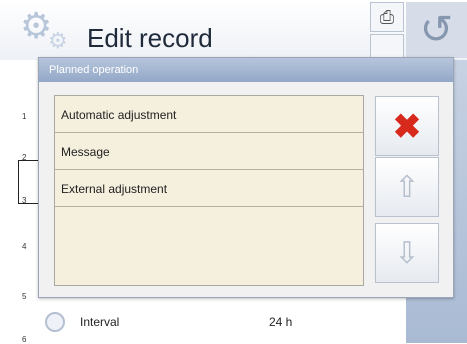 This screenshot has height=344, width=467. What do you see at coordinates (223, 321) in the screenshot?
I see `interval-row: Interval 24 h` at bounding box center [223, 321].